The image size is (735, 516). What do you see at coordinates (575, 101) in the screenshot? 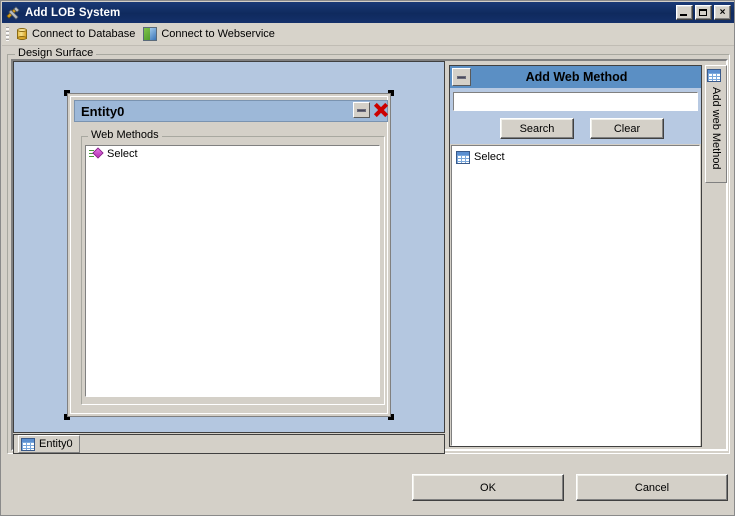
I see `search-input` at bounding box center [575, 101].